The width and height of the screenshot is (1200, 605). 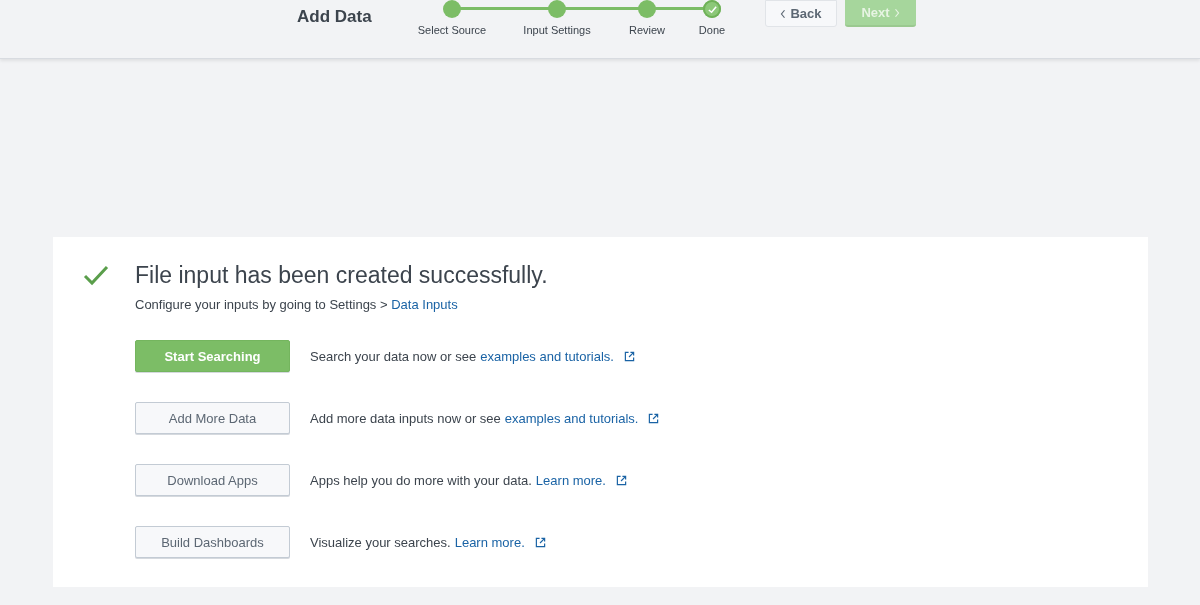 What do you see at coordinates (896, 12) in the screenshot?
I see `chevron-right-icon` at bounding box center [896, 12].